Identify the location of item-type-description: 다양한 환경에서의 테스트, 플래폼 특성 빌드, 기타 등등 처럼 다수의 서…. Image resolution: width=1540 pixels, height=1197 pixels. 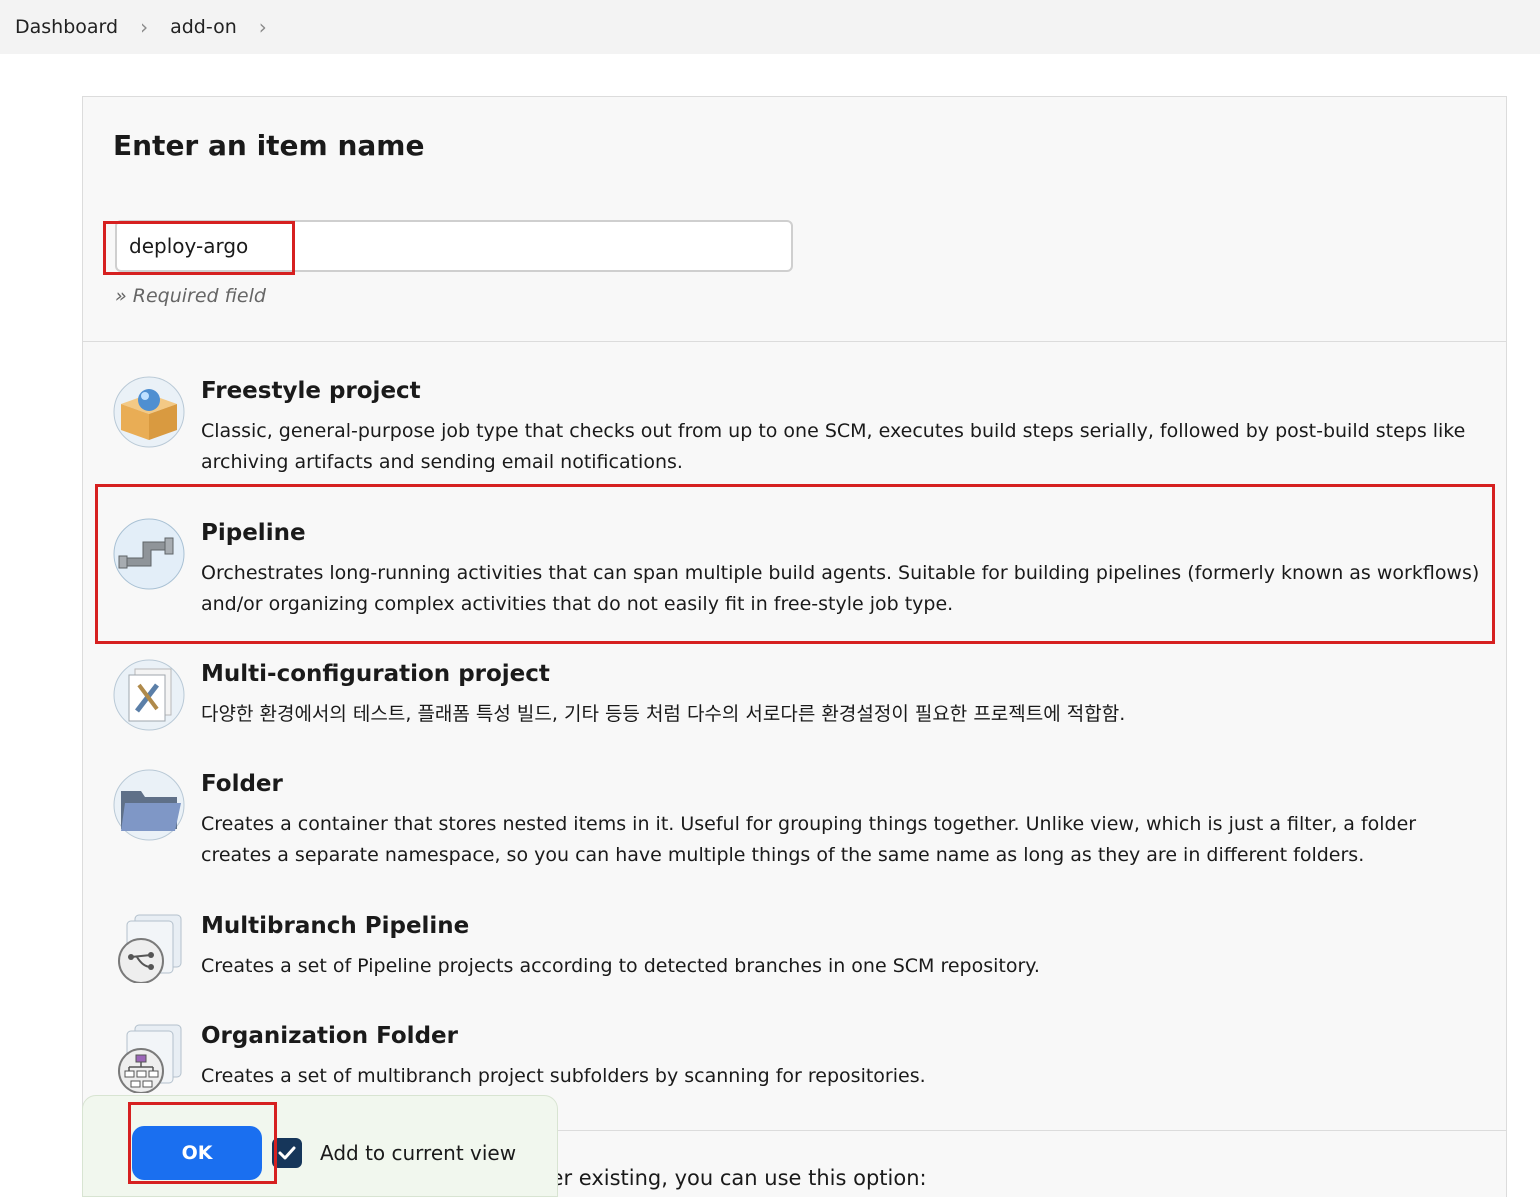
(663, 714).